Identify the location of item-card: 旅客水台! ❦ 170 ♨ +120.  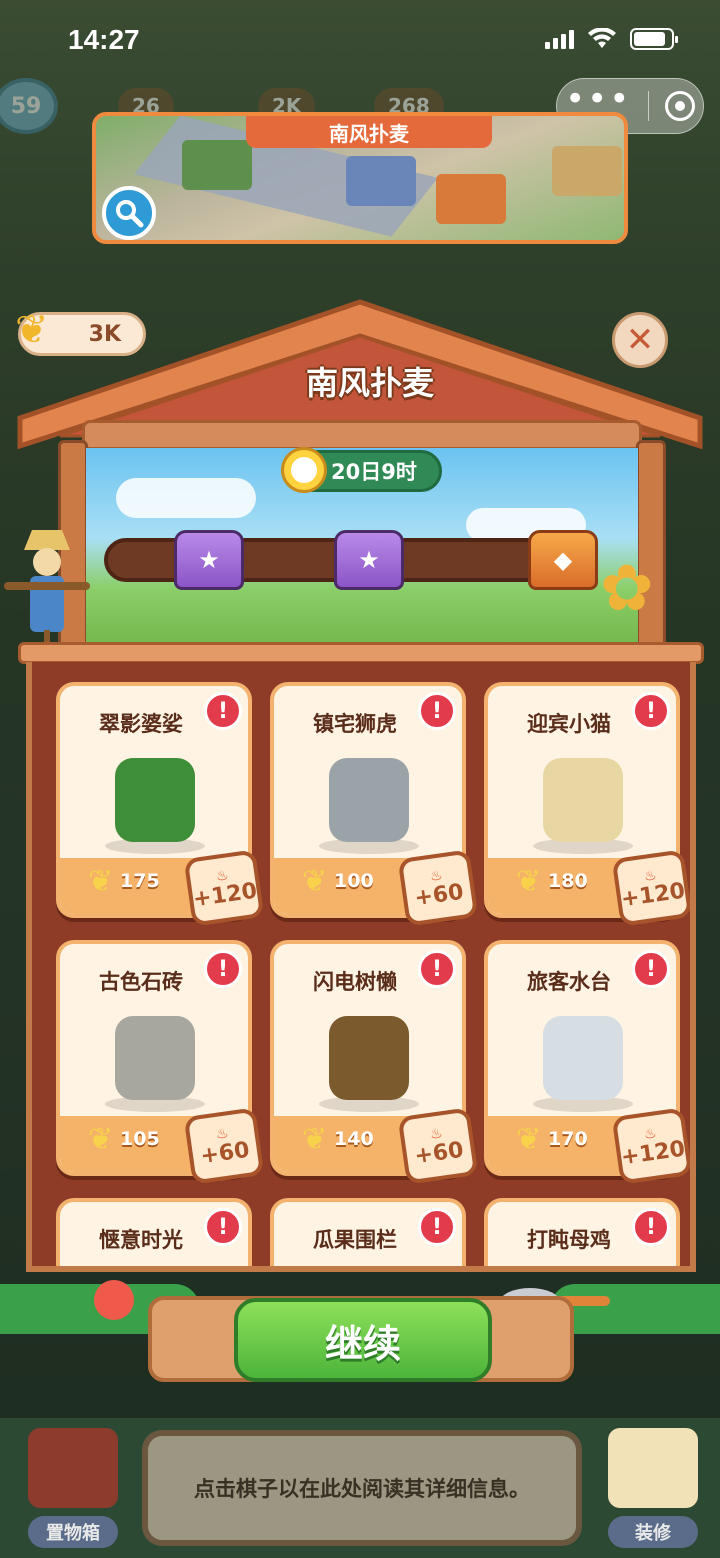
(587, 1062).